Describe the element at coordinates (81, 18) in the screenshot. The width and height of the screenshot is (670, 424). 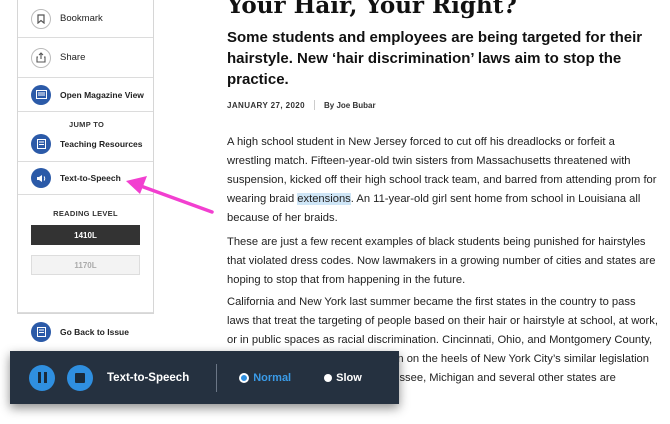
I see `bookmark-label: Bookmark` at that location.